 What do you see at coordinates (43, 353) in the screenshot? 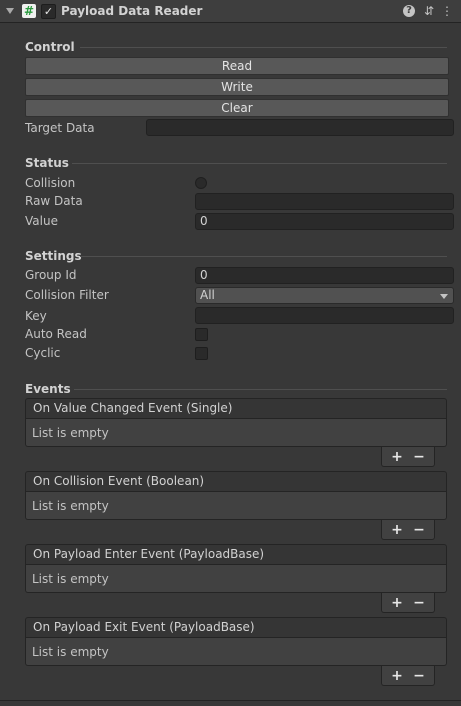
I see `cyclic-label: Cyclic` at bounding box center [43, 353].